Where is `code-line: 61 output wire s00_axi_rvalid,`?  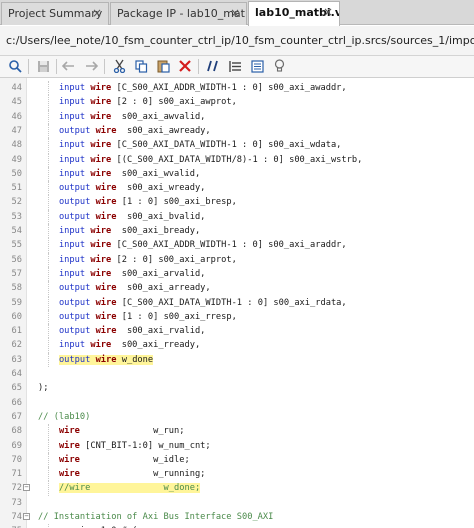
code-line: 61 output wire s00_axi_rvalid, is located at coordinates (237, 331).